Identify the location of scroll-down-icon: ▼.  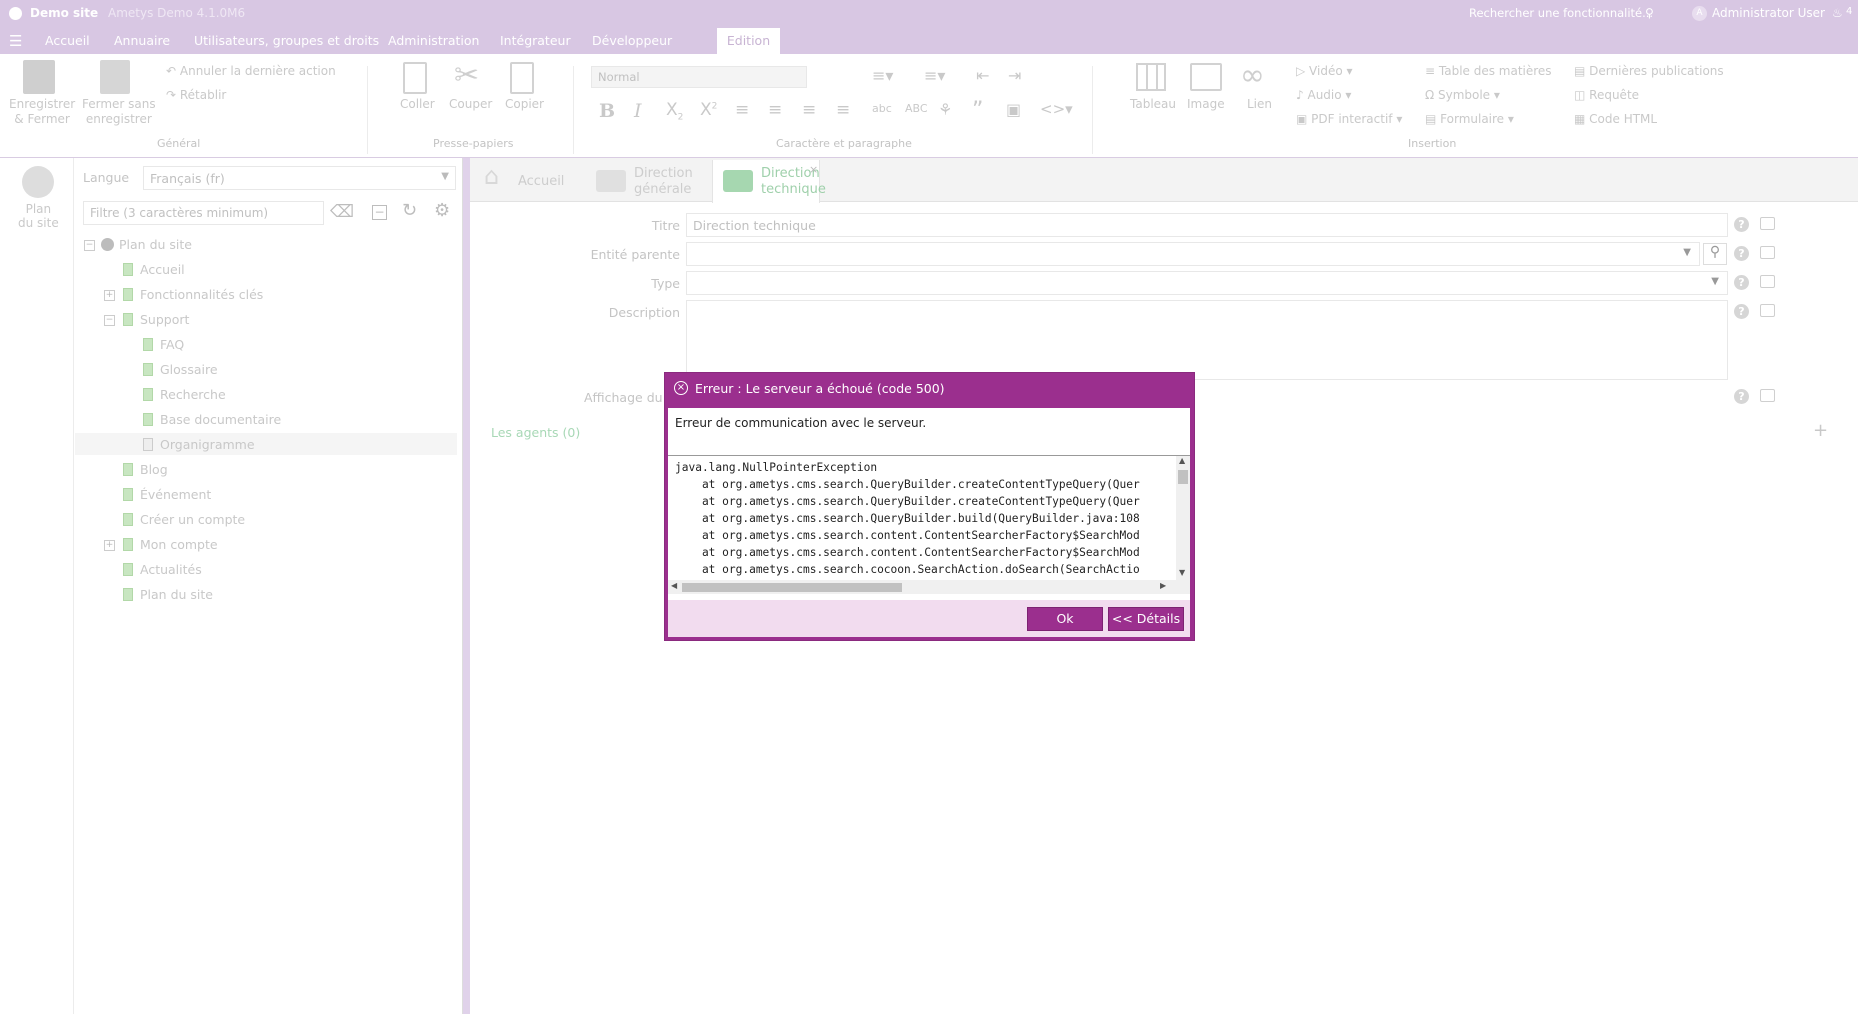
(1182, 572).